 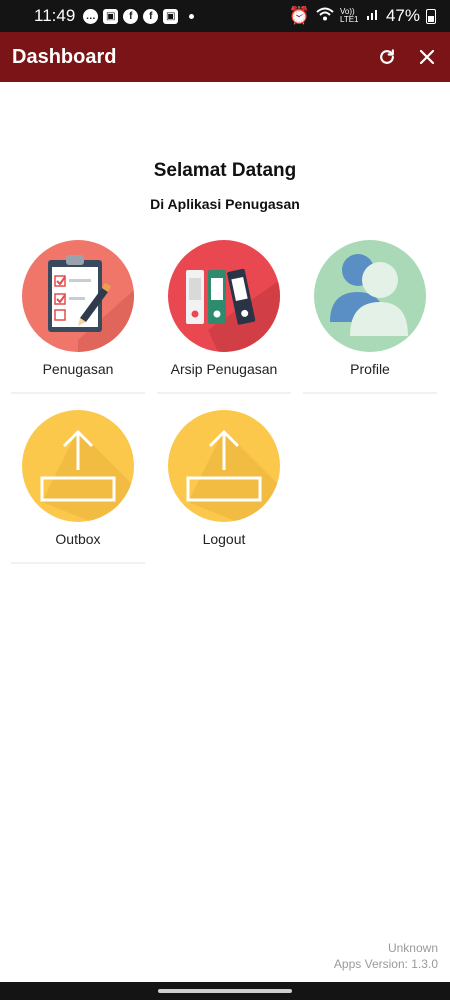 I want to click on menu-item-label: Arsip Penugasan, so click(x=224, y=369).